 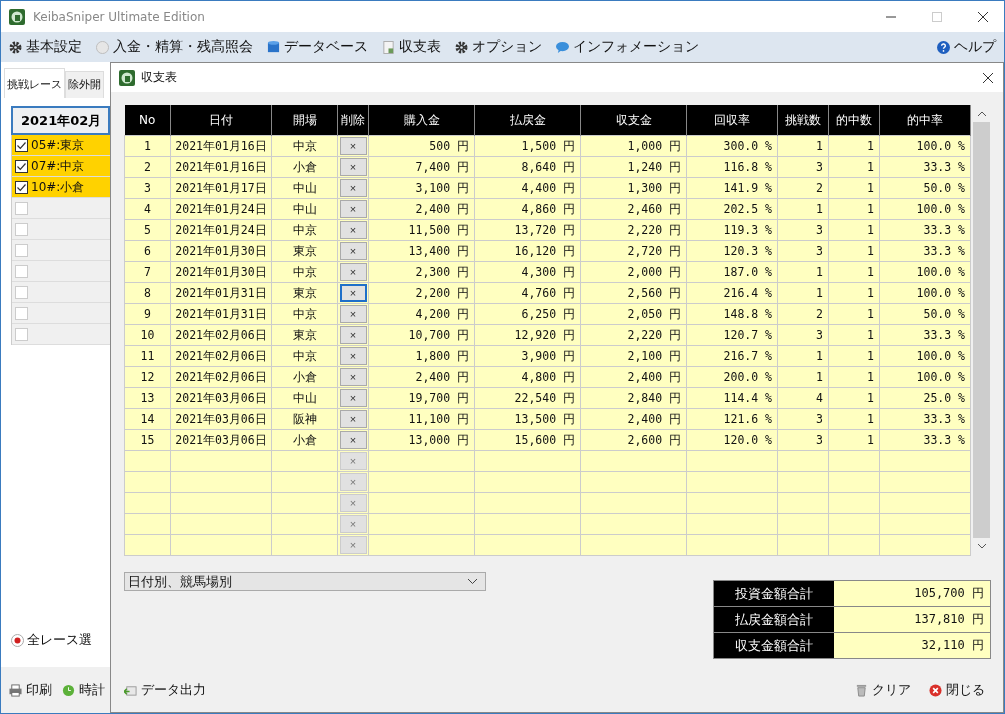 I want to click on amount-cell: 16,120 円, so click(x=544, y=250).